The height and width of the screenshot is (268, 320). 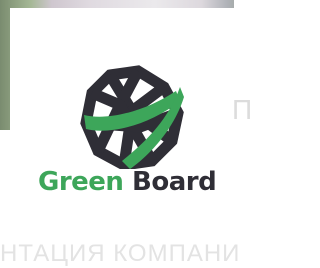 What do you see at coordinates (246, 131) in the screenshot?
I see `right-panel` at bounding box center [246, 131].